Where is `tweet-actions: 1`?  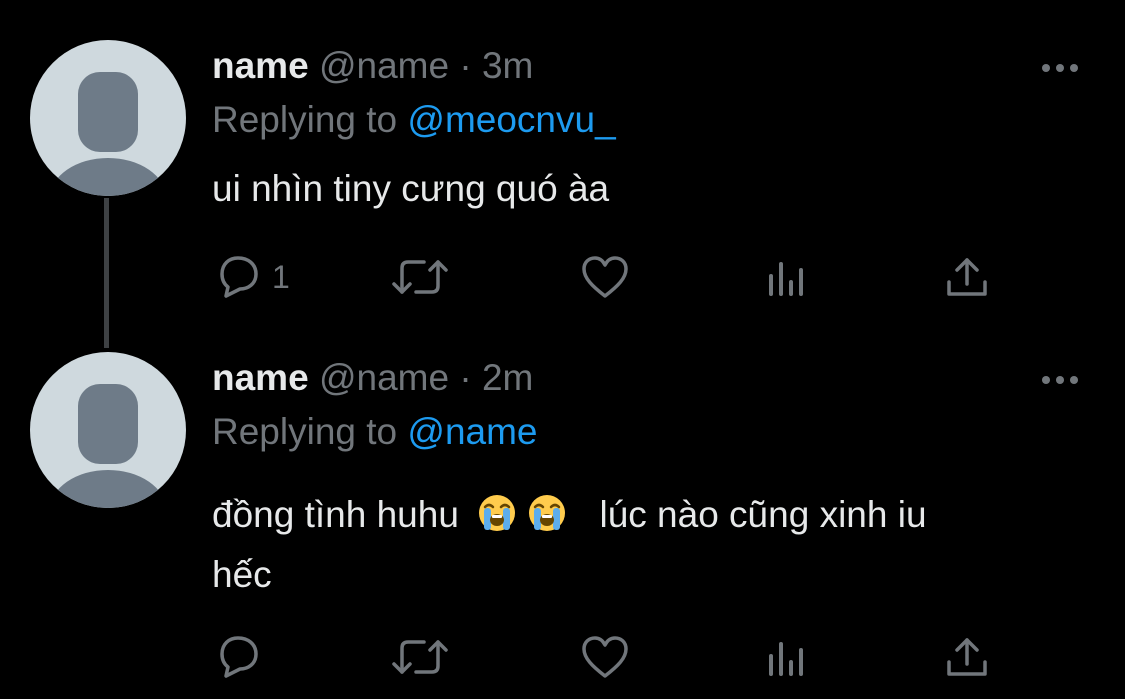
tweet-actions: 1 is located at coordinates (612, 277).